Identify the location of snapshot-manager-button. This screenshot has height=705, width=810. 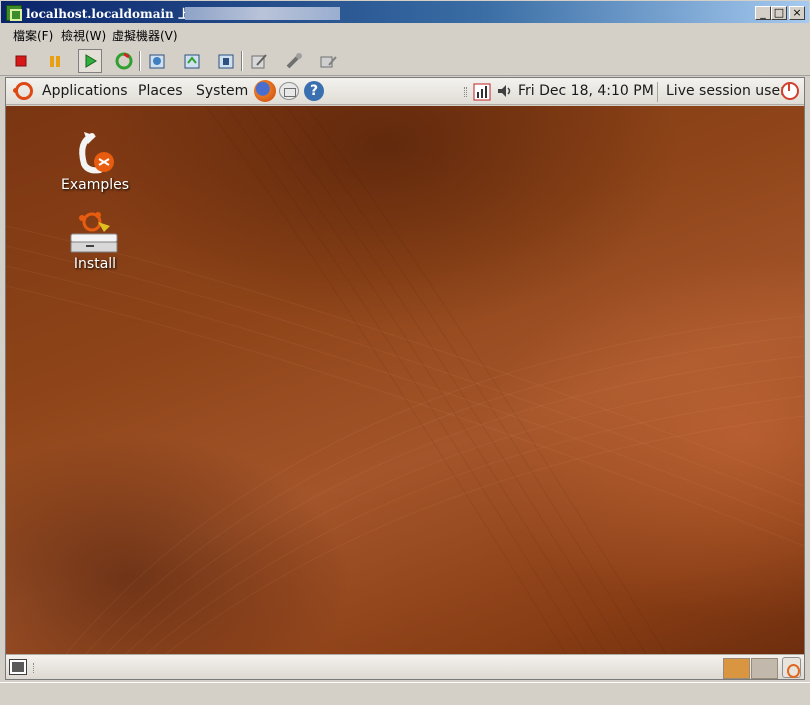
(226, 61).